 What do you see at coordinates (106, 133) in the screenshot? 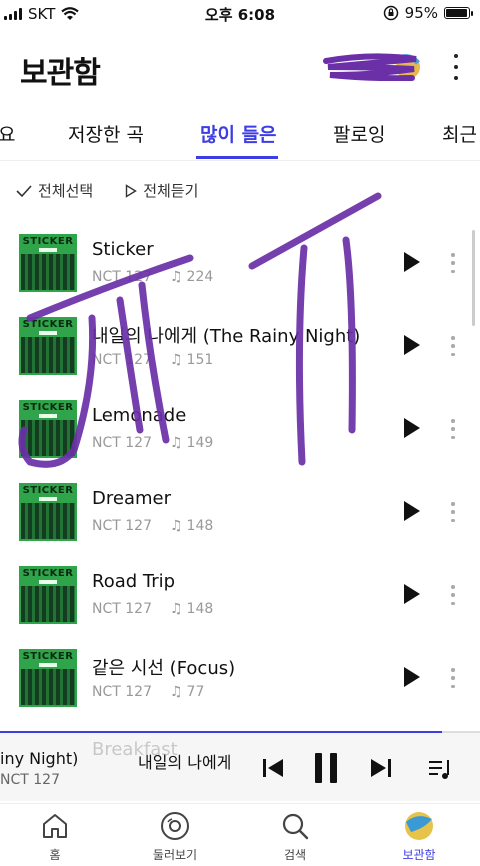
I see `tab-saved-songs: 저장한 곡` at bounding box center [106, 133].